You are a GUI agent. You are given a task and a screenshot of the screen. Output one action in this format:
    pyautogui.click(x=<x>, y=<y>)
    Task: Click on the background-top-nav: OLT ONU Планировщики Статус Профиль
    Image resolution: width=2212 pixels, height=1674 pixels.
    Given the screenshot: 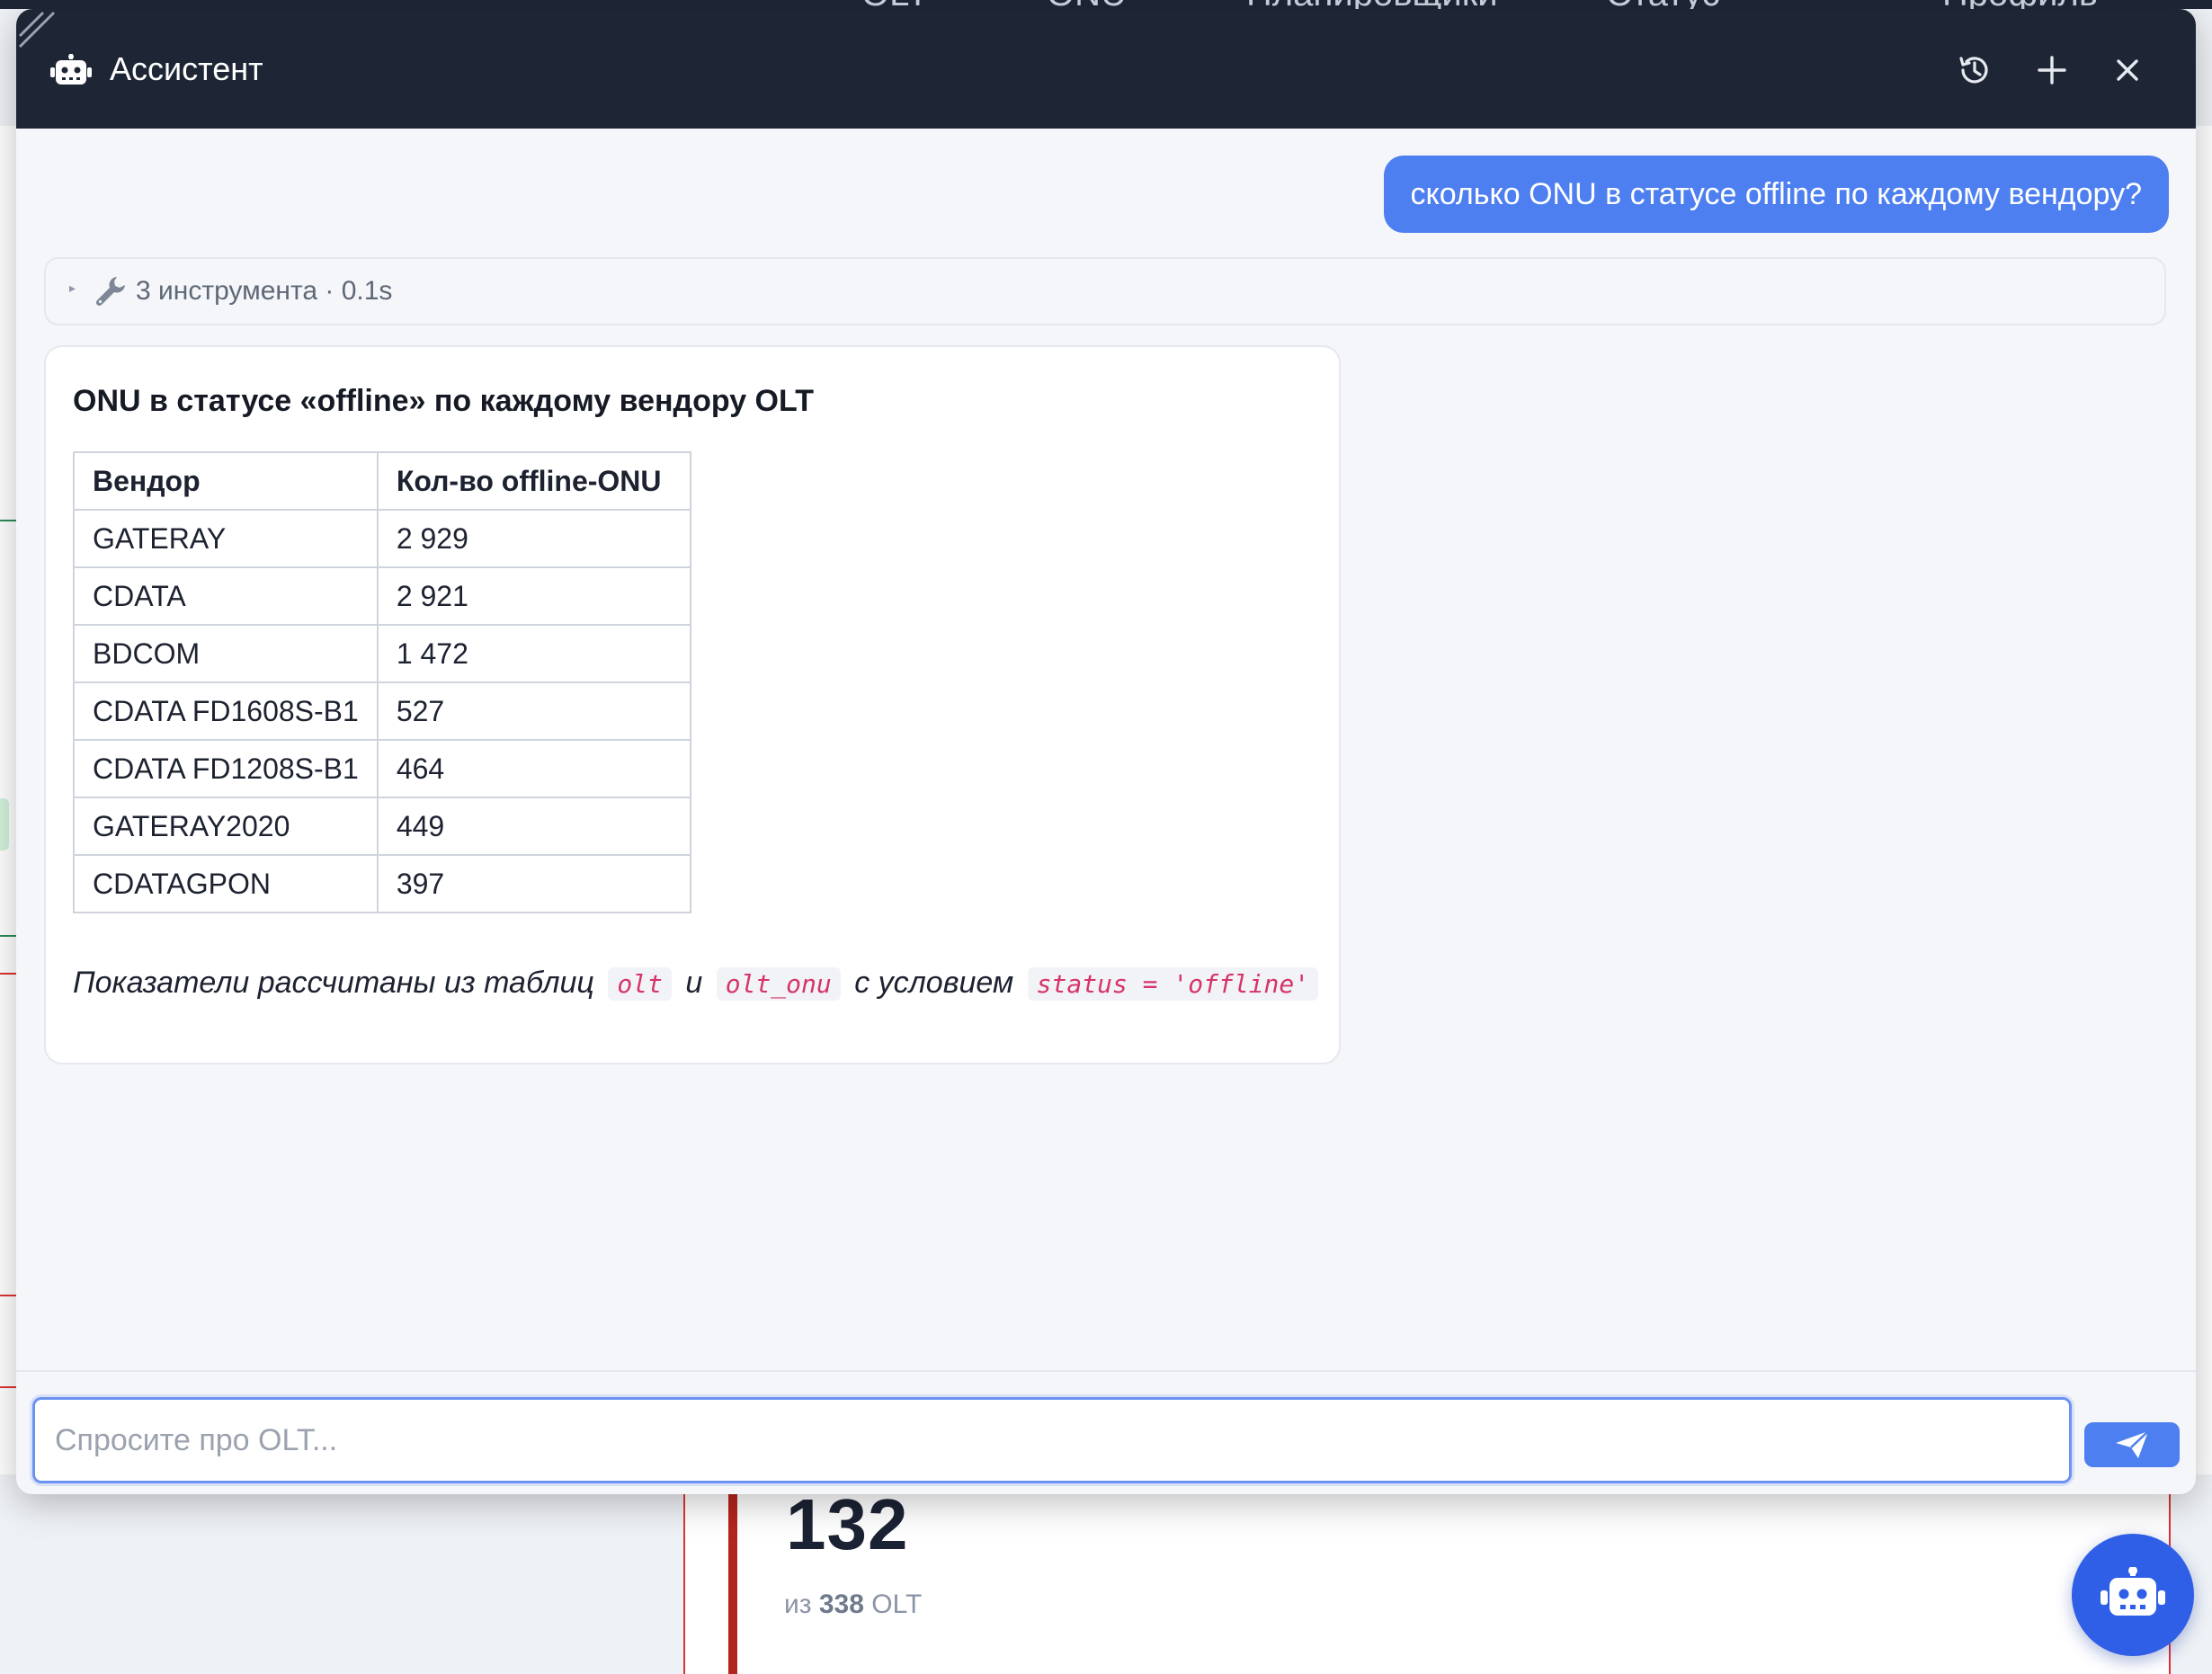 What is the action you would take?
    pyautogui.click(x=1106, y=6)
    